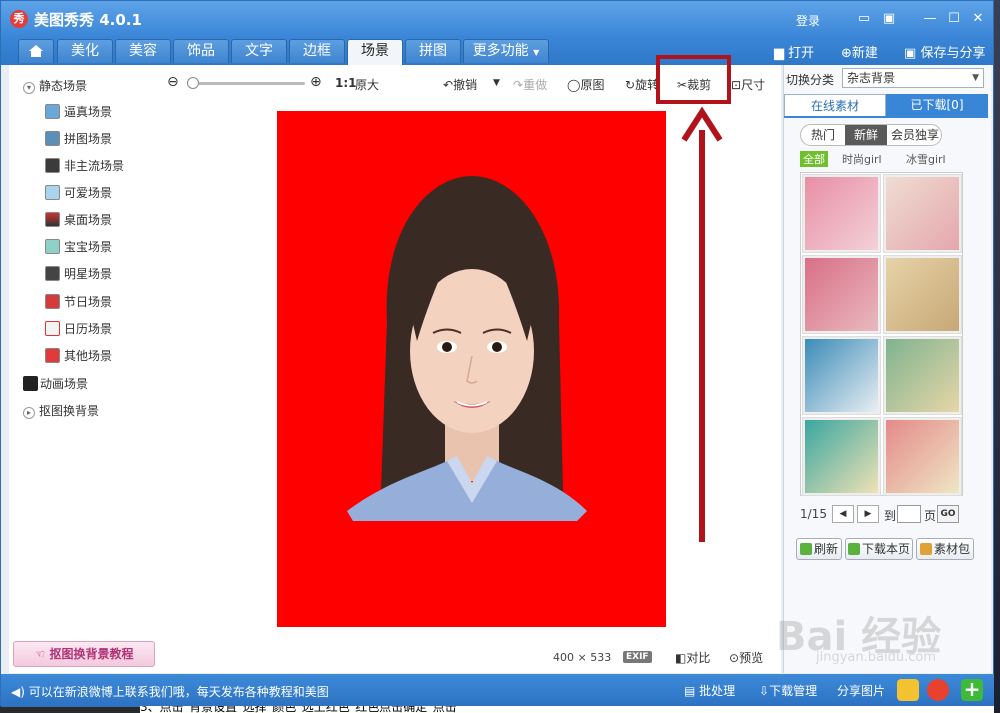  Describe the element at coordinates (748, 84) in the screenshot. I see `resize-button: ⊡尺寸` at that location.